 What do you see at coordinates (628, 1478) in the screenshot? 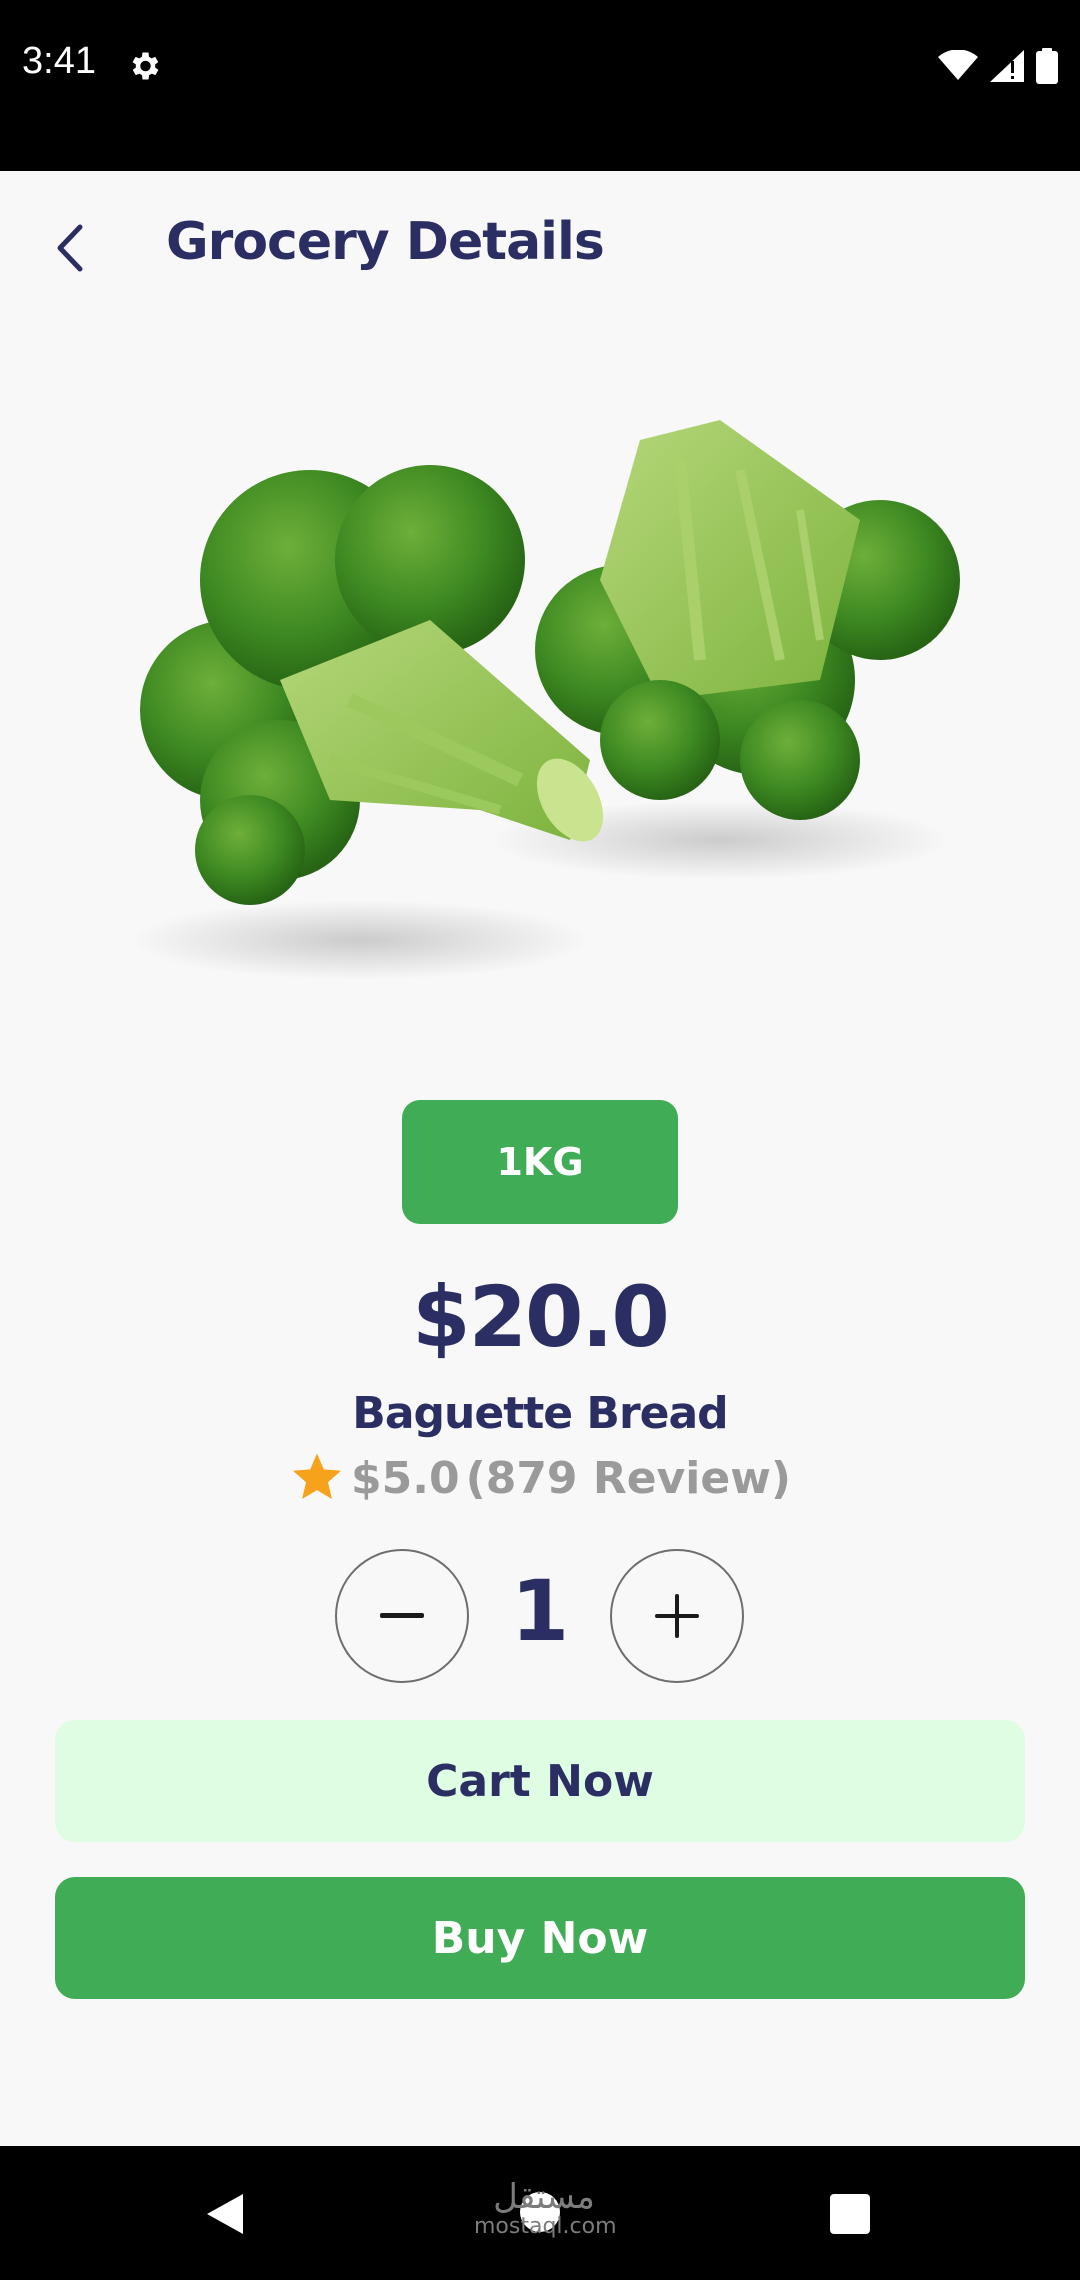
I see `review-count: (879 Review)` at bounding box center [628, 1478].